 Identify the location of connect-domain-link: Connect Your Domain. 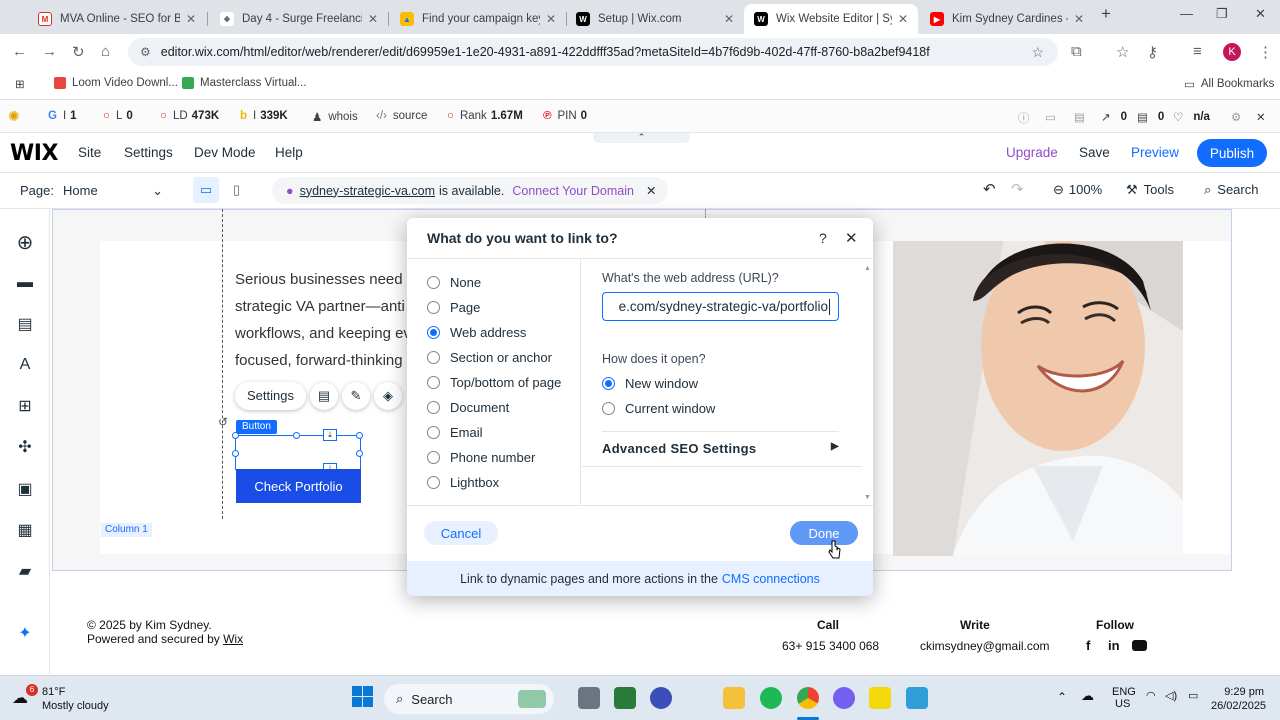
(573, 191).